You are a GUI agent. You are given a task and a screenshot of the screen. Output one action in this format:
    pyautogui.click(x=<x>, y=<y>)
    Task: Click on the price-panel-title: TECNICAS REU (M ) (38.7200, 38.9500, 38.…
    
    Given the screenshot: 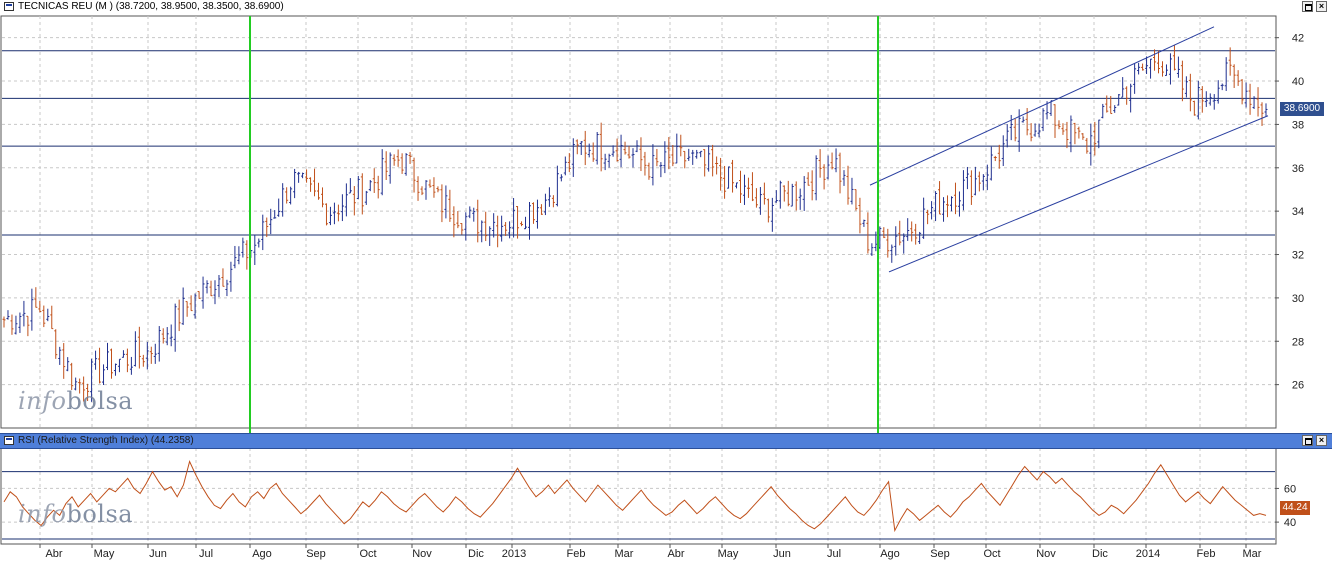 What is the action you would take?
    pyautogui.click(x=151, y=6)
    